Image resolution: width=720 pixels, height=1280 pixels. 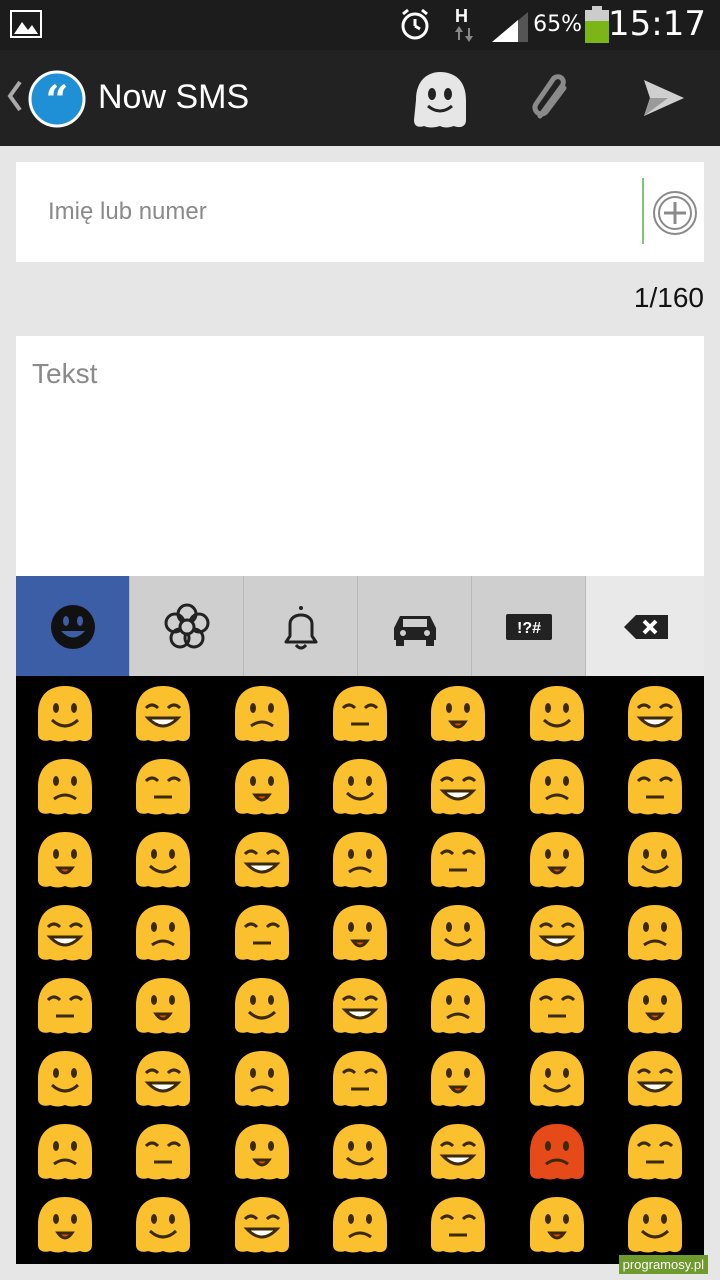 What do you see at coordinates (597, 24) in the screenshot?
I see `battery-icon` at bounding box center [597, 24].